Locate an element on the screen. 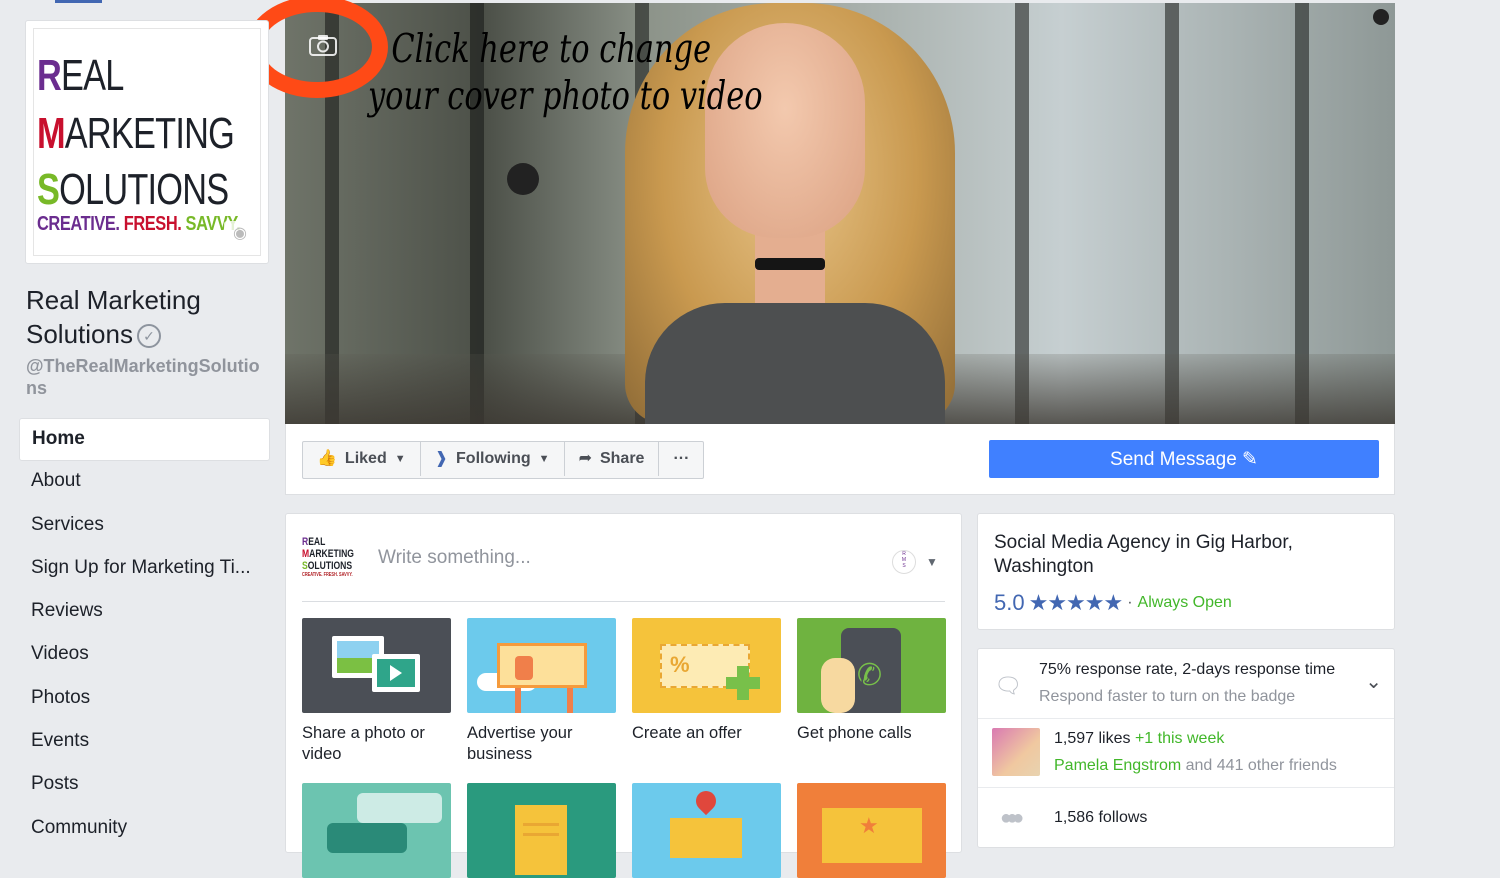 Image resolution: width=1500 pixels, height=878 pixels. thumbs-up-icon: 👍 is located at coordinates (327, 458).